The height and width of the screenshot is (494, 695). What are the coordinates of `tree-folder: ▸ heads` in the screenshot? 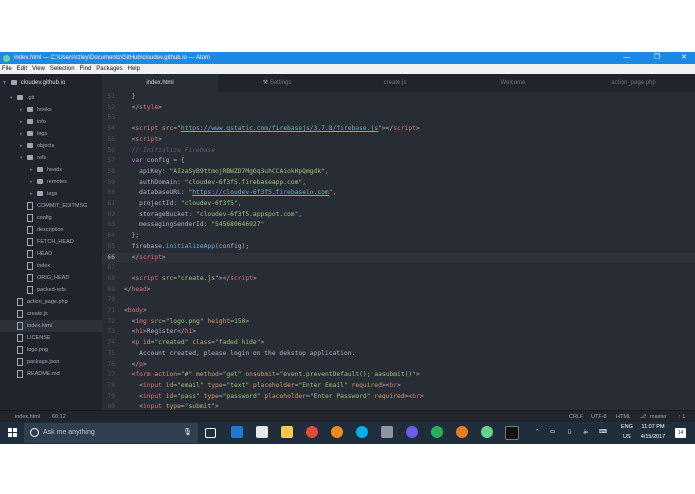 It's located at (31, 170).